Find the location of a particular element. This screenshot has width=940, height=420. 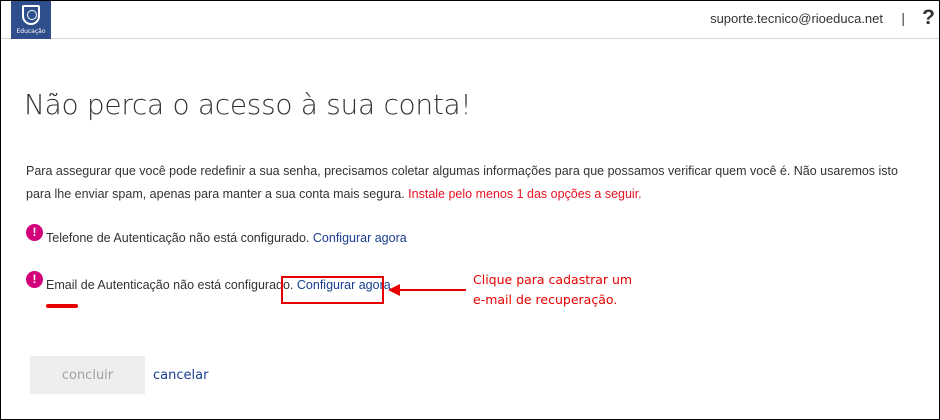

annotation-line-2: e-mail de recuperação. is located at coordinates (545, 299).